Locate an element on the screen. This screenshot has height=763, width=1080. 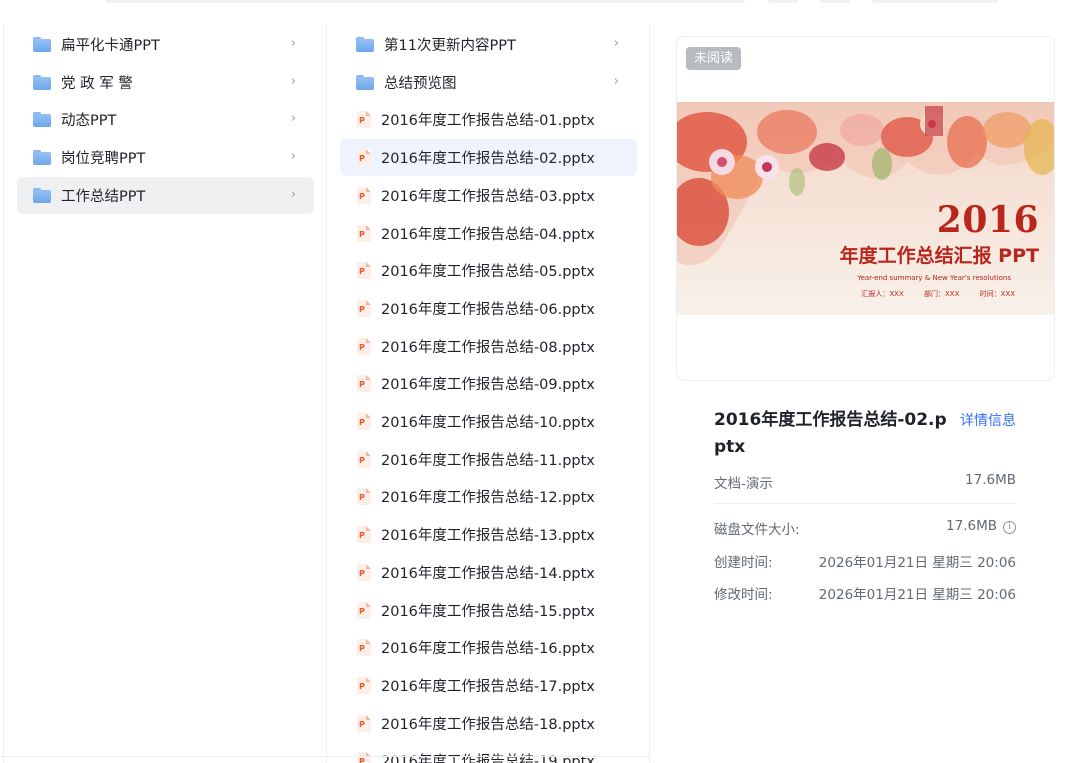
file-kind-text: 文档-演示 is located at coordinates (743, 484).